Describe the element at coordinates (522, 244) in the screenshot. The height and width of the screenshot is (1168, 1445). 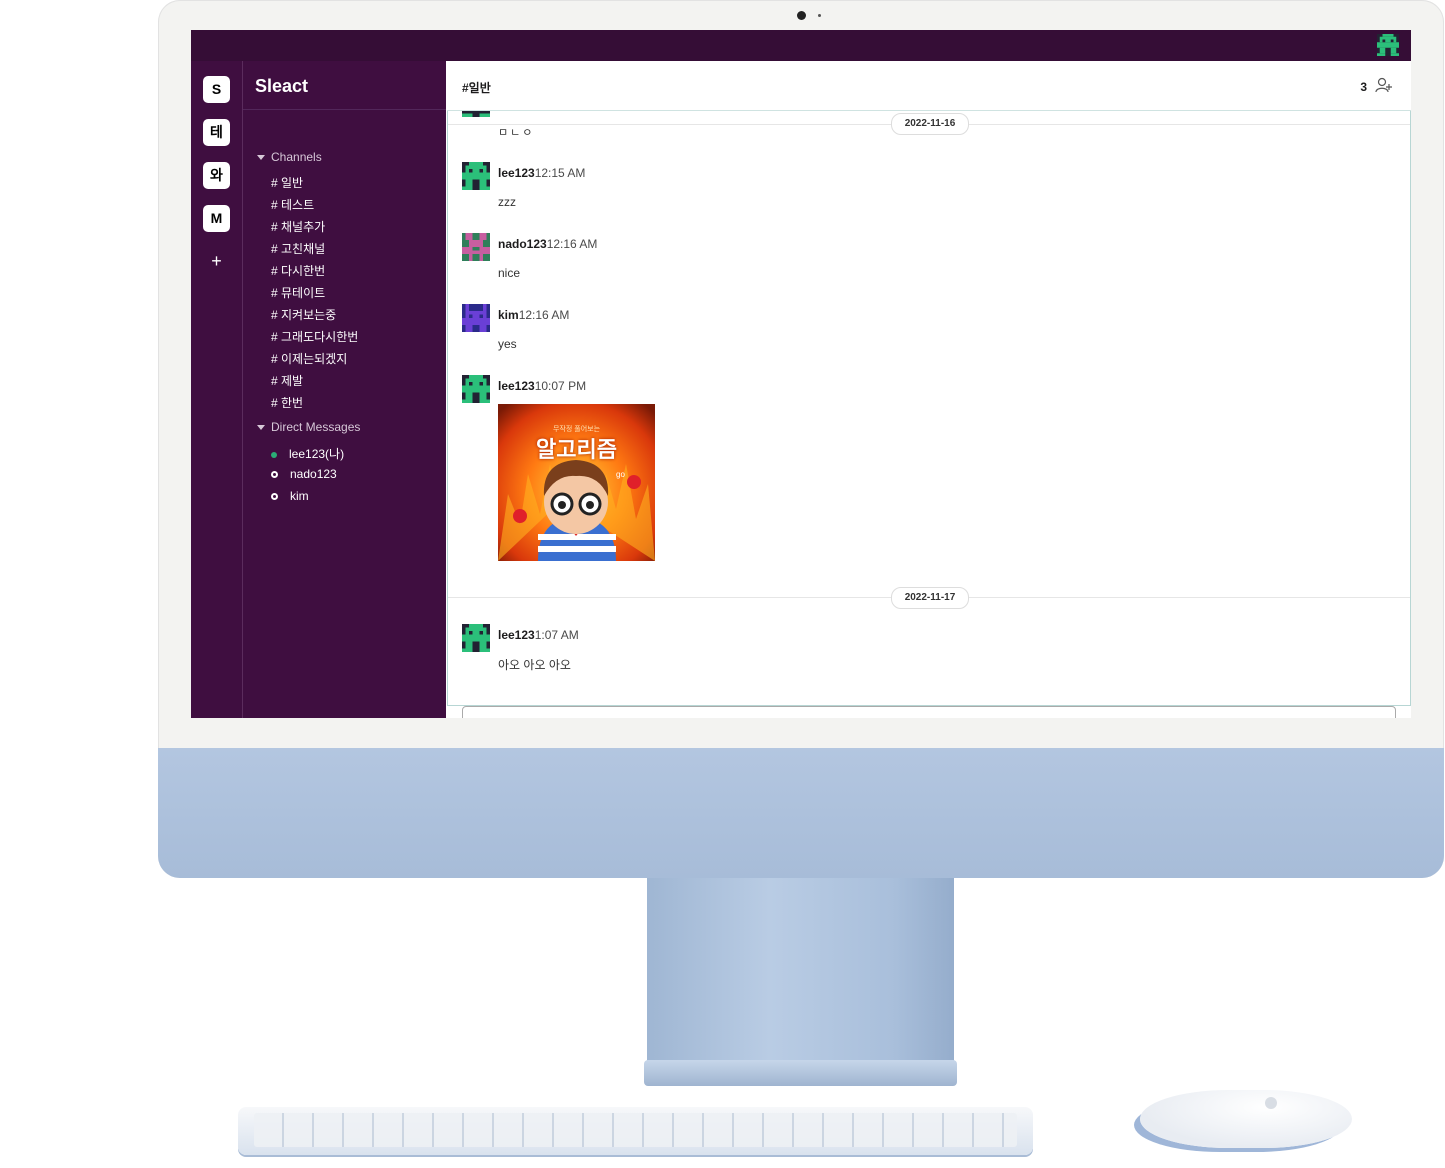
I see `author-name: nado123` at that location.